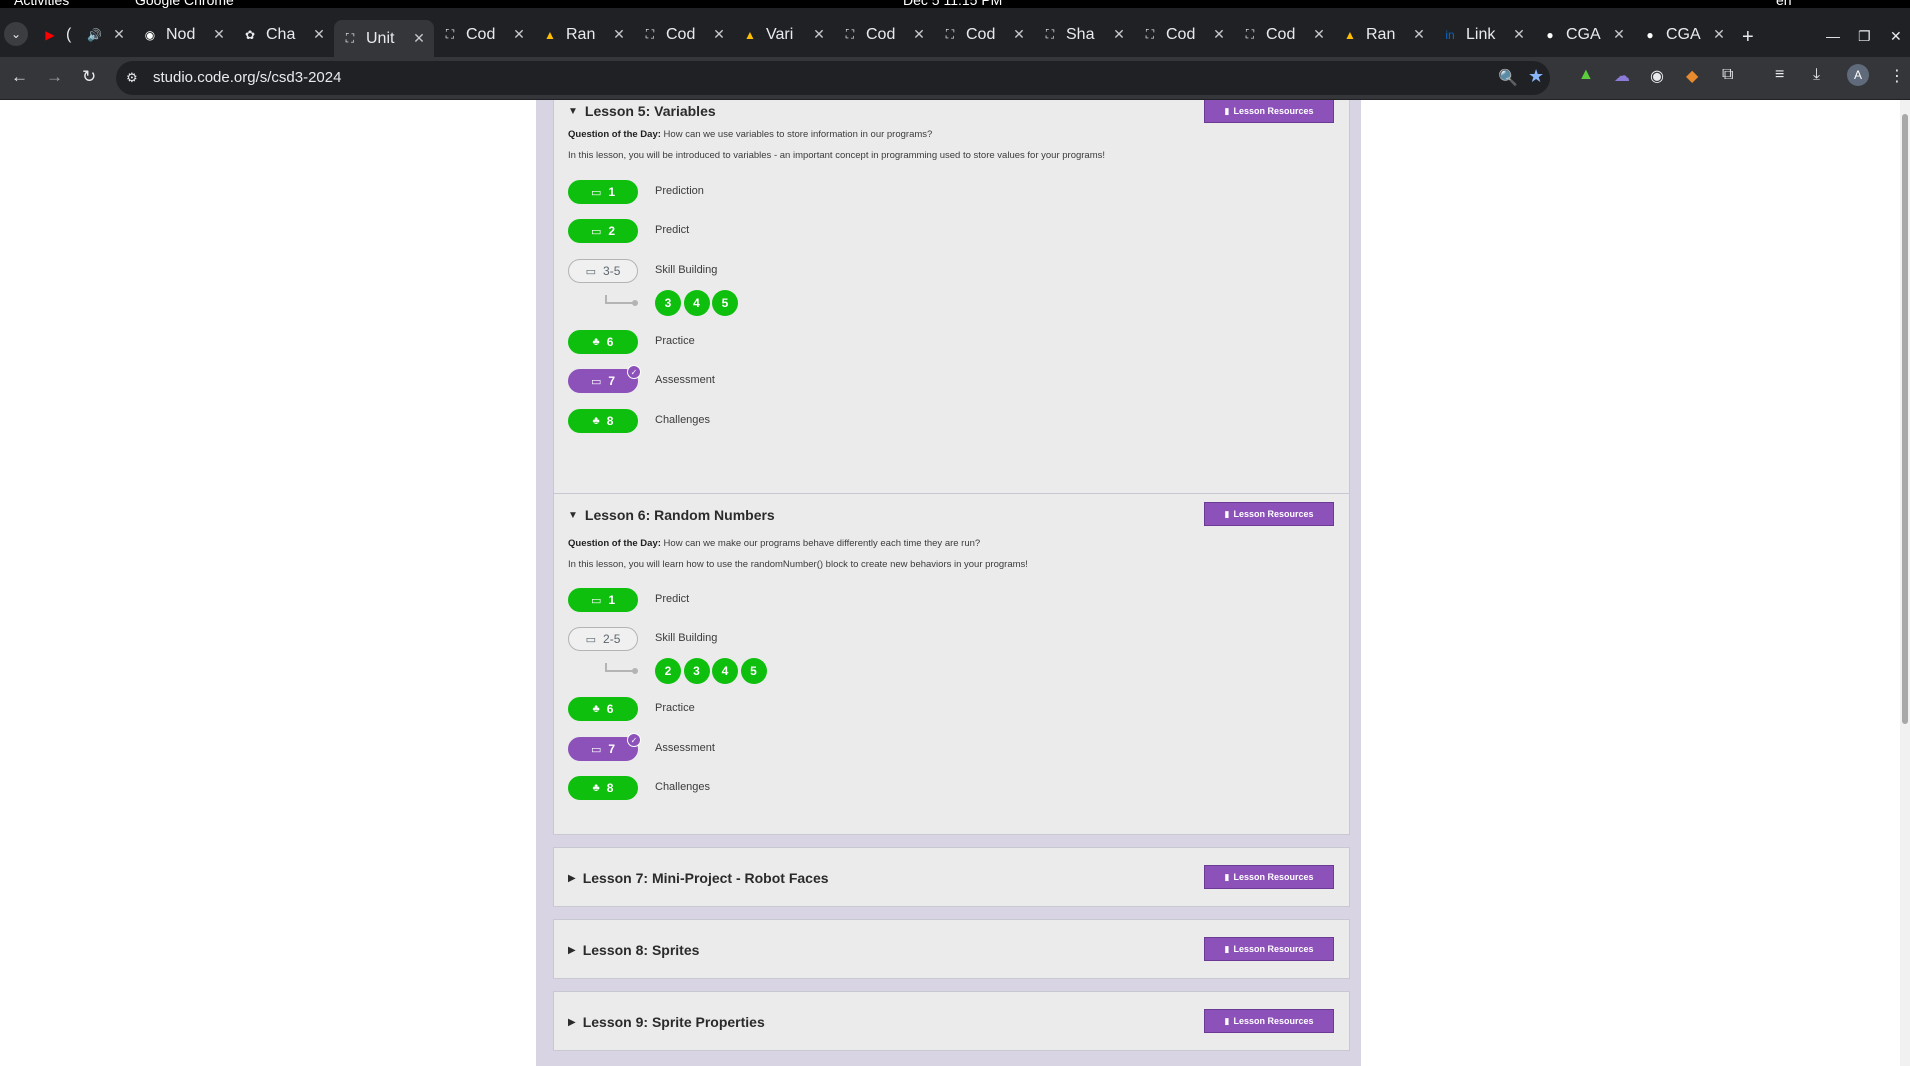 The width and height of the screenshot is (1910, 1066). I want to click on level-bubble: ▭ 3-5, so click(603, 271).